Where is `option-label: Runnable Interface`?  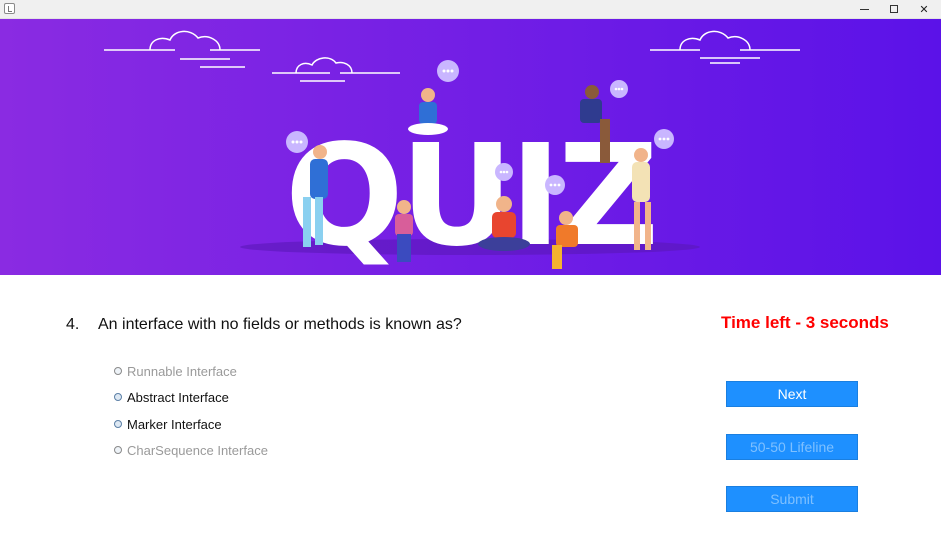 option-label: Runnable Interface is located at coordinates (182, 371).